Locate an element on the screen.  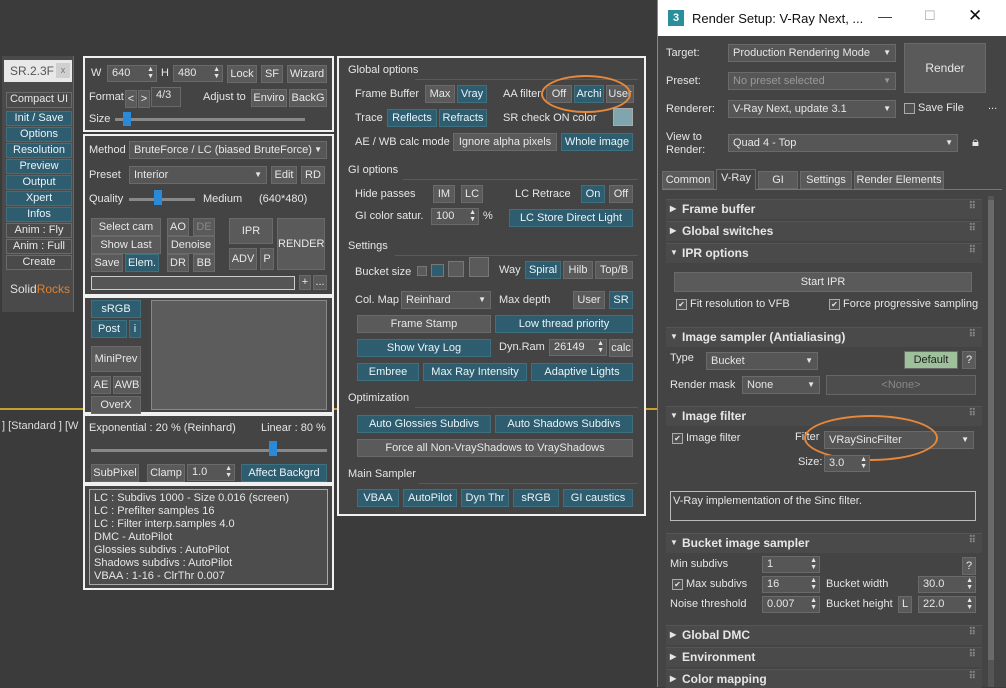
output-button: Output is located at coordinates (39, 182).